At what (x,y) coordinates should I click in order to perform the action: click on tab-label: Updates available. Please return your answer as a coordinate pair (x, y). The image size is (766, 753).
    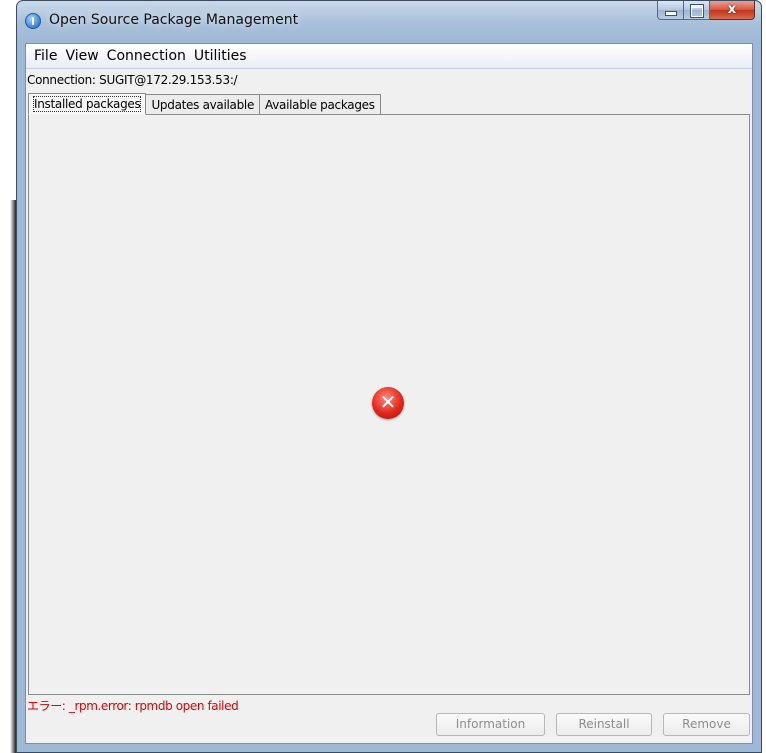
    Looking at the image, I should click on (203, 105).